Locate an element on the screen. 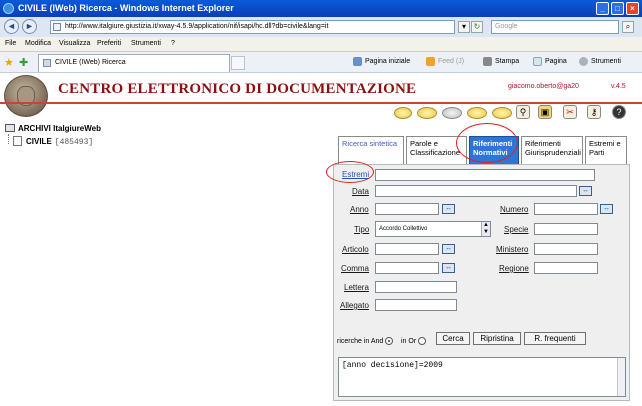  header-divider is located at coordinates (321, 103).